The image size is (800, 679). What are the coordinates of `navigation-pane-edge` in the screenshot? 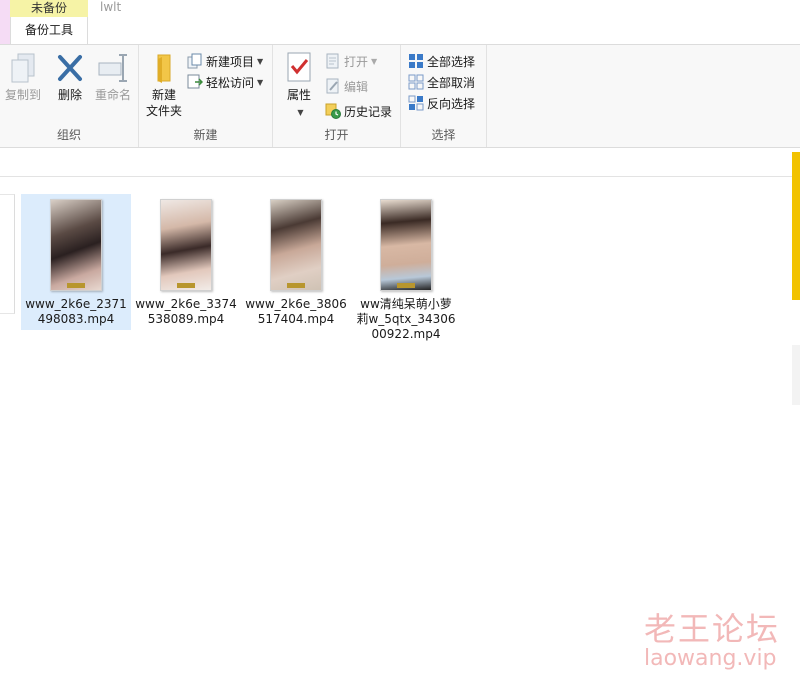 It's located at (7, 254).